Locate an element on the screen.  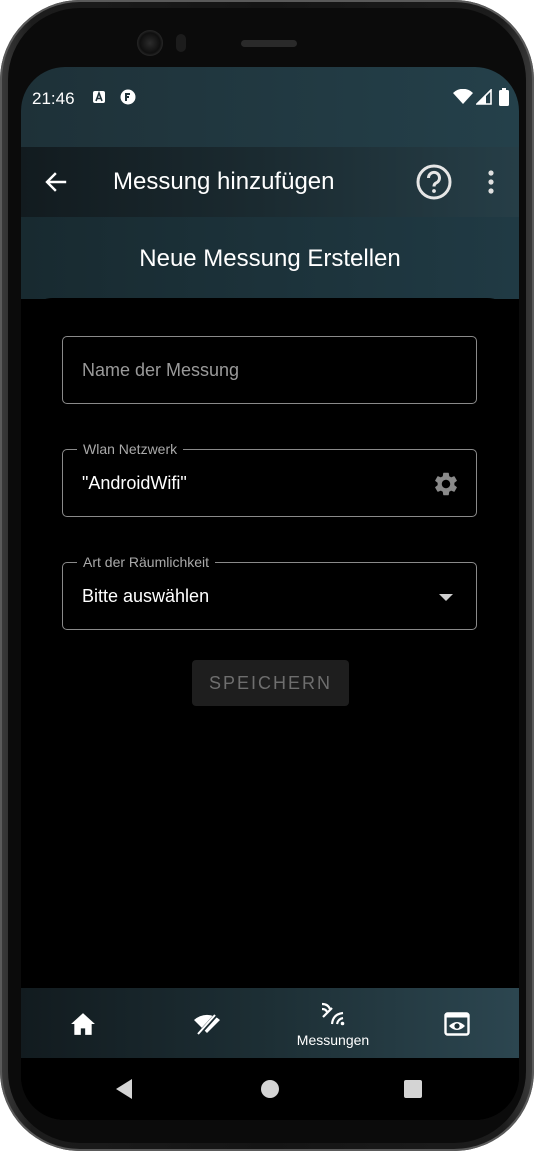
arrow-left-icon is located at coordinates (56, 182).